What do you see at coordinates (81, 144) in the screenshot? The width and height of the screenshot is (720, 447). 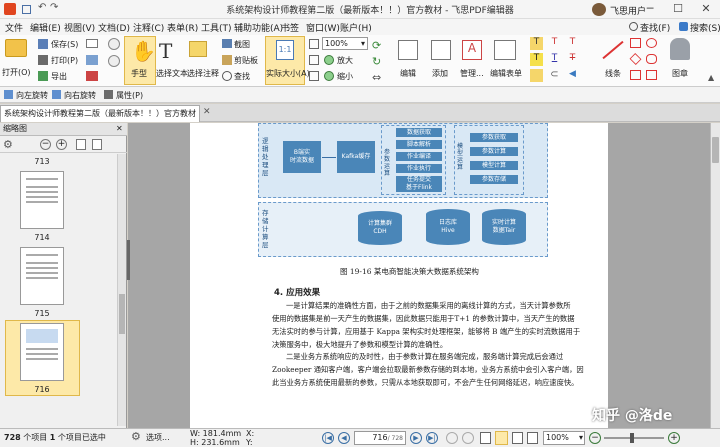 I see `thumbnail-insert-icon` at bounding box center [81, 144].